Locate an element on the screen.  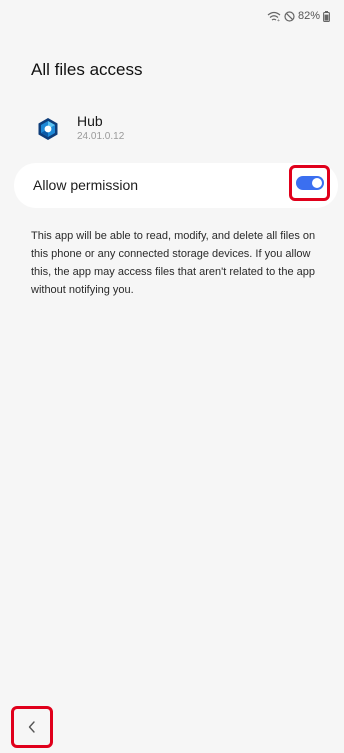
app-name: Hub is located at coordinates (90, 121).